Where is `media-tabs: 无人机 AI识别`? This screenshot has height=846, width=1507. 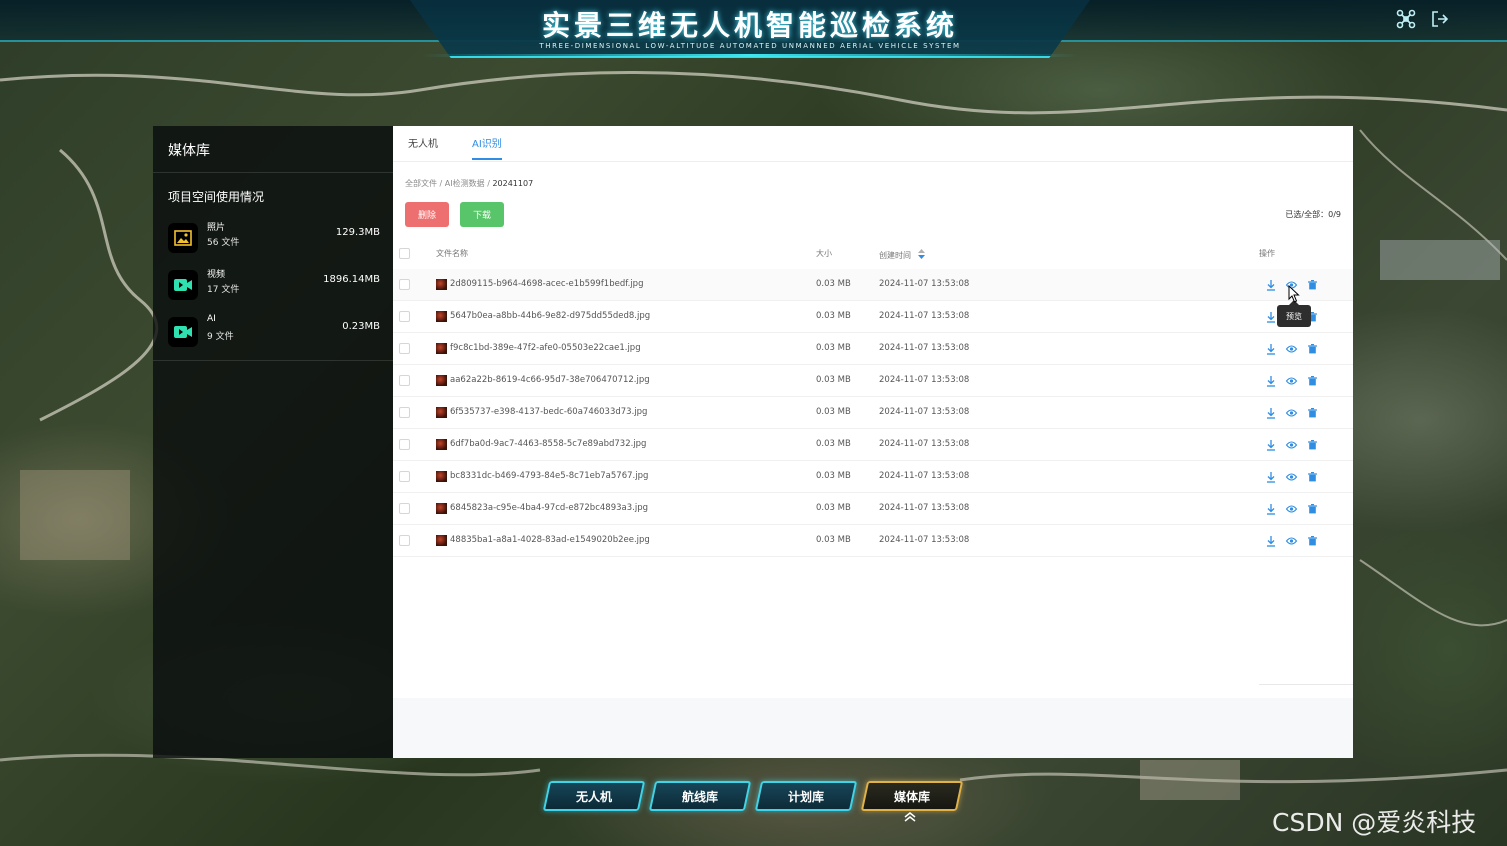 media-tabs: 无人机 AI识别 is located at coordinates (873, 144).